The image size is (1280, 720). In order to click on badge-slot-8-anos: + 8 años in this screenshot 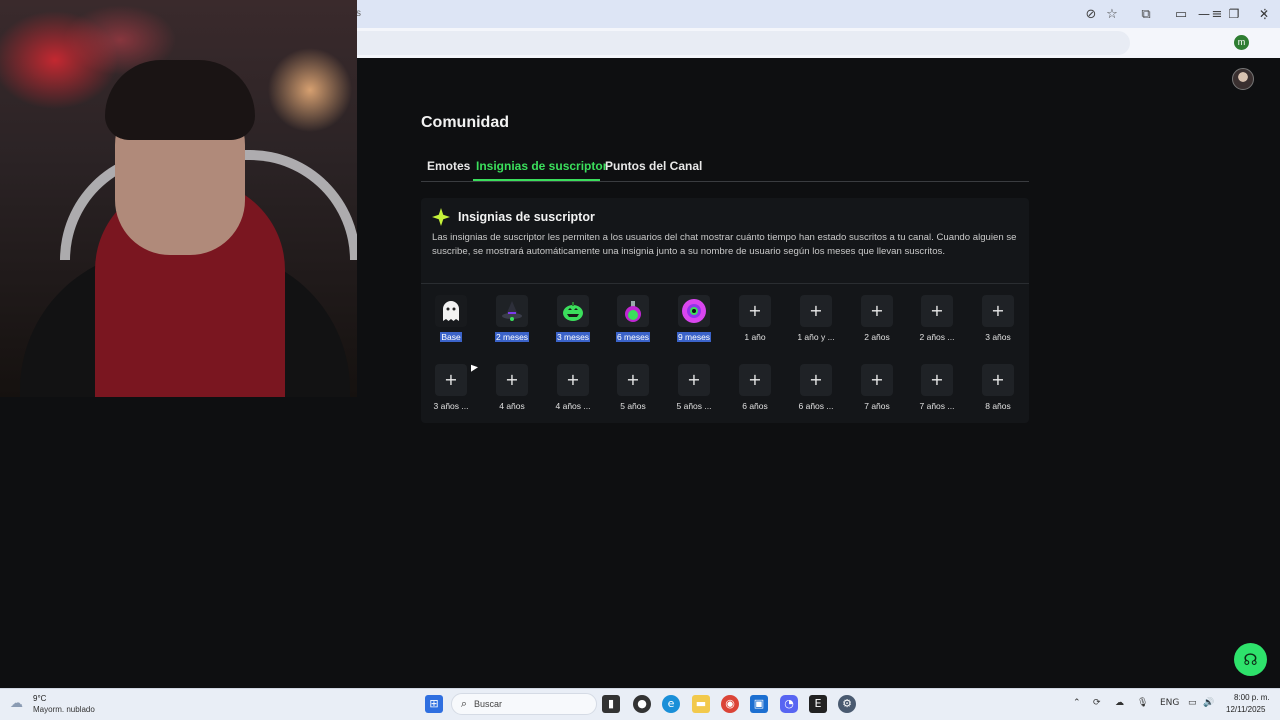, I will do `click(998, 390)`.